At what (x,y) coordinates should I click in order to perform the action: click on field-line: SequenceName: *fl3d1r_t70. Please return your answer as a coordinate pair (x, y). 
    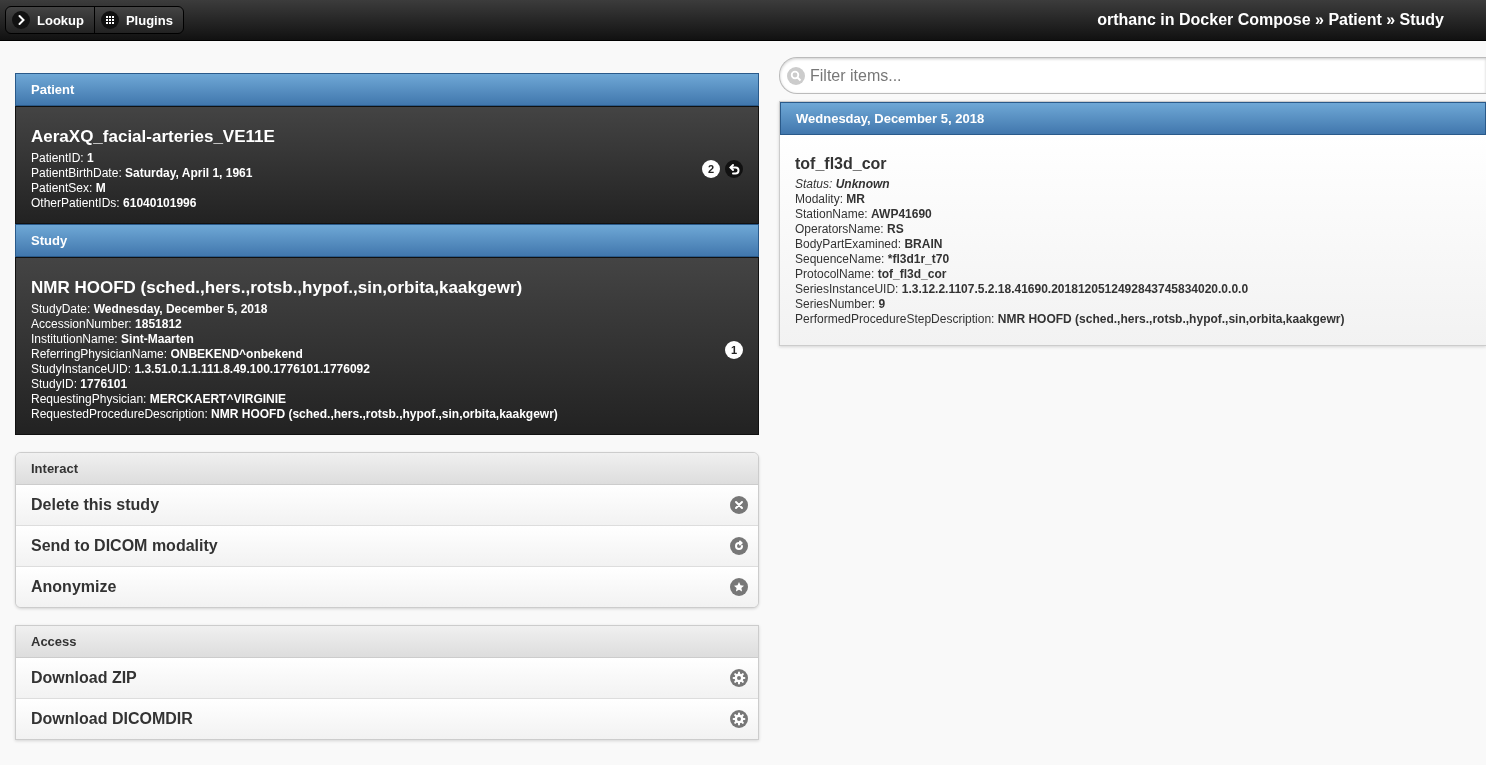
    Looking at the image, I should click on (873, 259).